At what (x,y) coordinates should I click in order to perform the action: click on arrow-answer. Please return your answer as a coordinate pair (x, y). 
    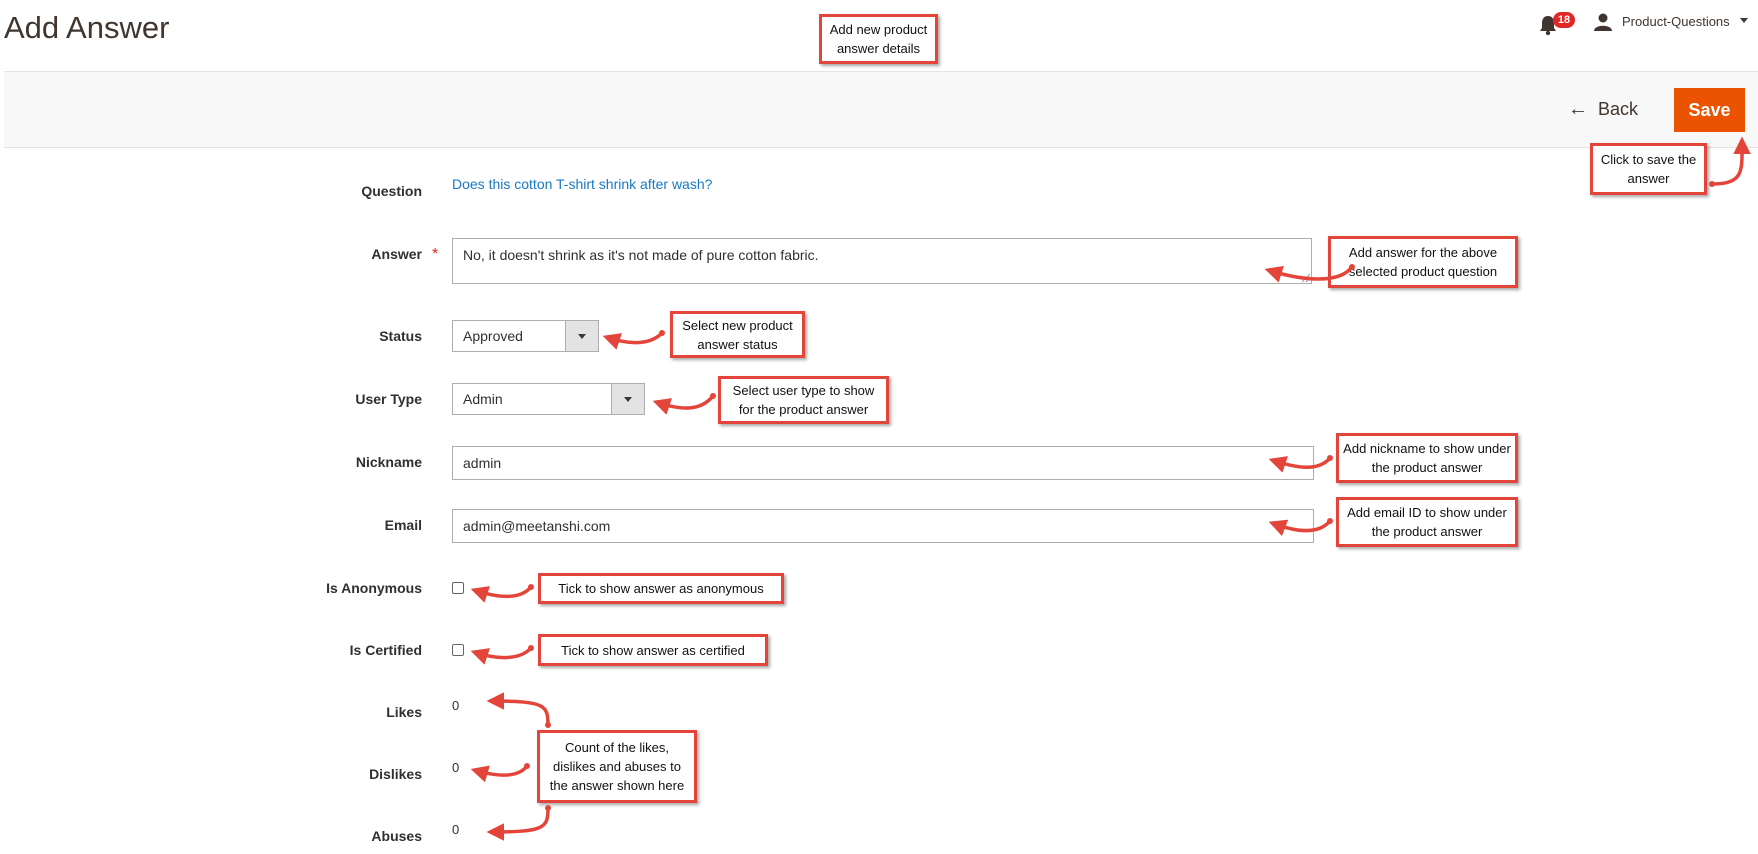
    Looking at the image, I should click on (1309, 274).